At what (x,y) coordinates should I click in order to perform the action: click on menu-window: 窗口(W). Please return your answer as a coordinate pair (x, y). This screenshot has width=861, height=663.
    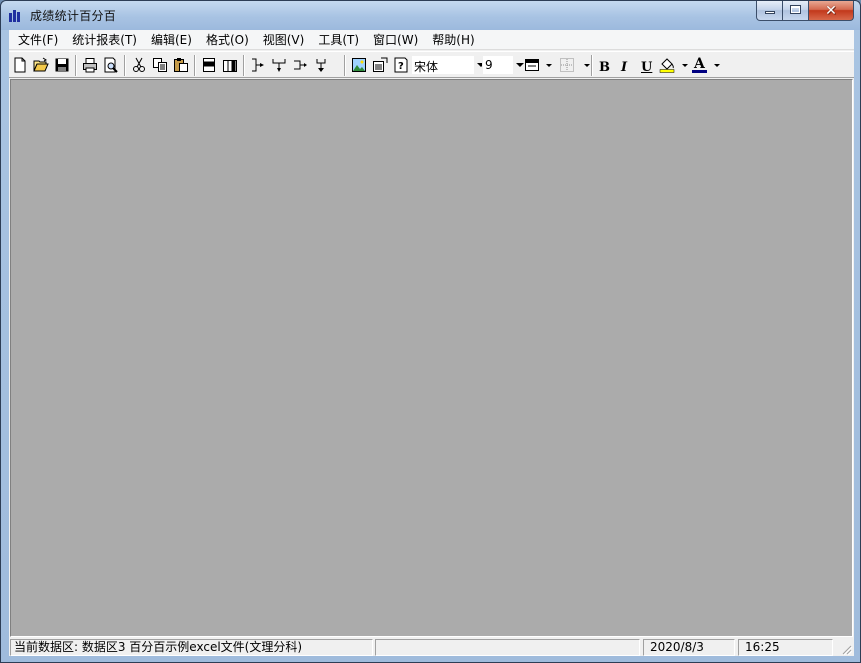
    Looking at the image, I should click on (395, 40).